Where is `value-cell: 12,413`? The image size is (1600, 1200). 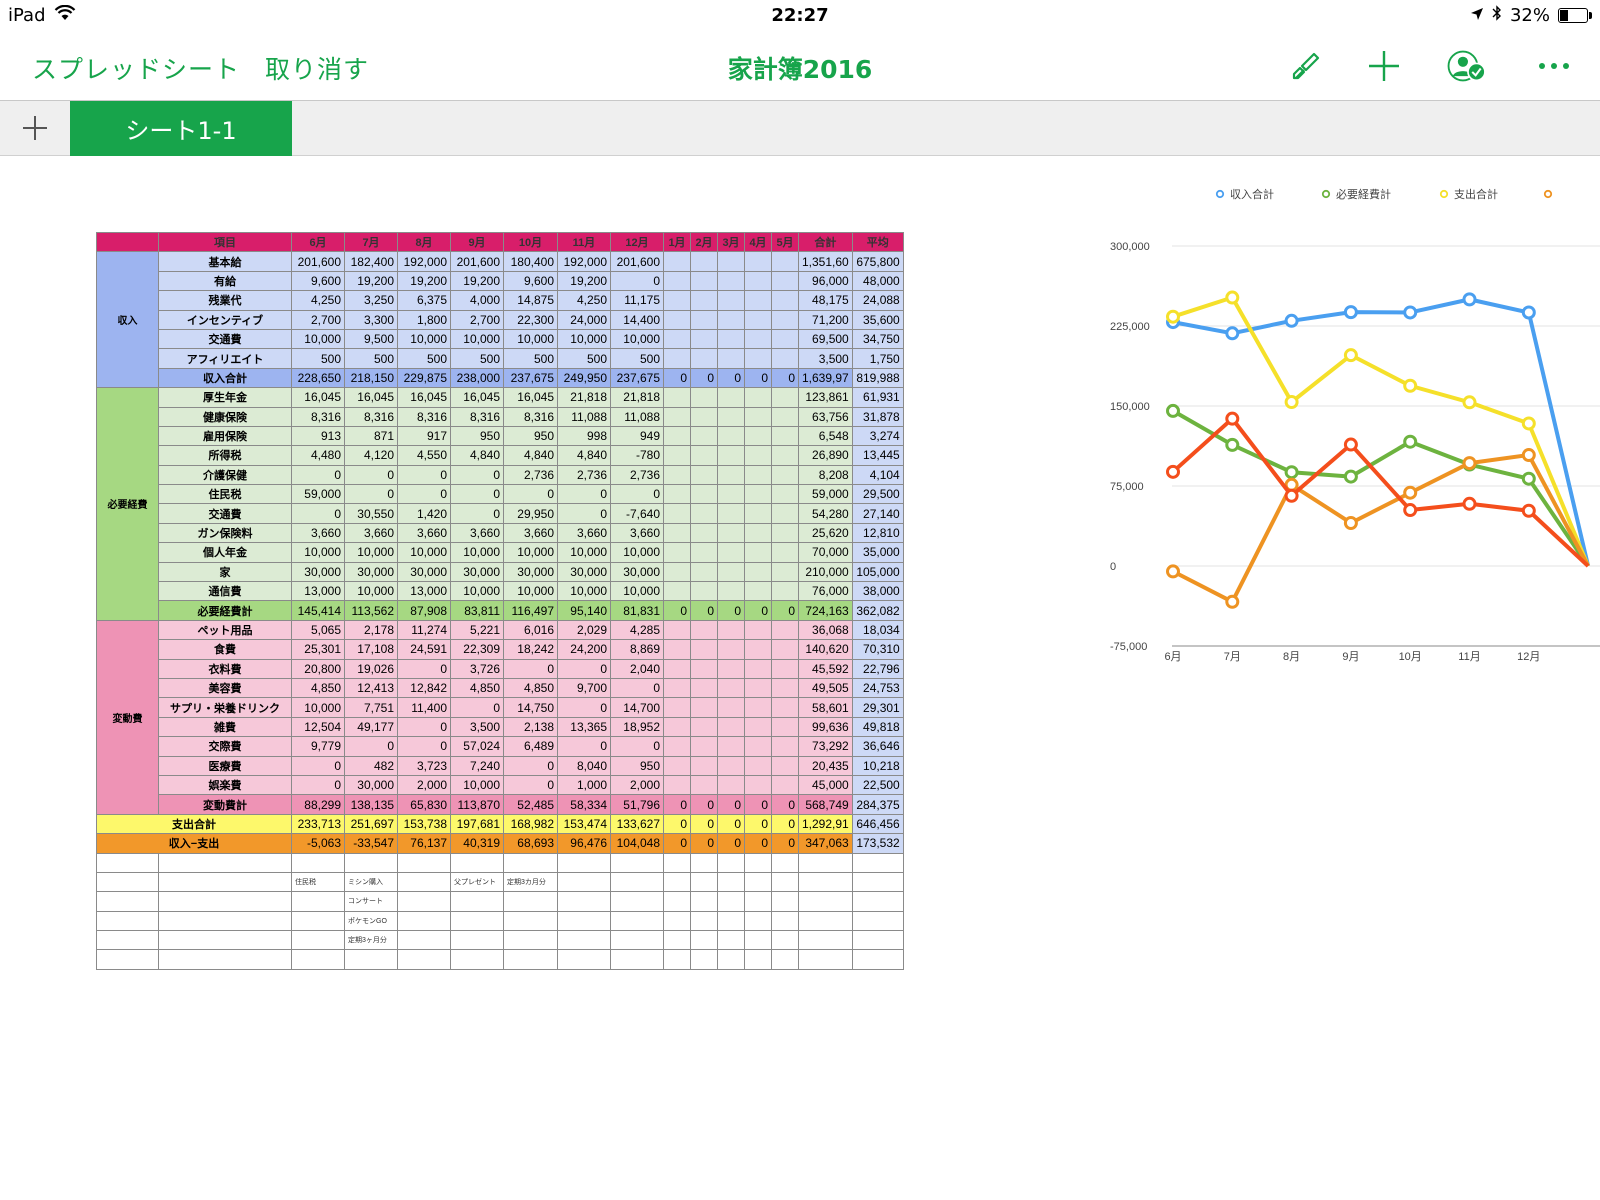
value-cell: 12,413 is located at coordinates (371, 688).